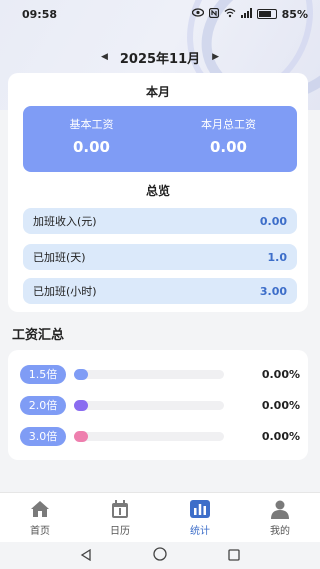 This screenshot has height=569, width=320. What do you see at coordinates (228, 147) in the screenshot?
I see `total-salary-value: 0.00` at bounding box center [228, 147].